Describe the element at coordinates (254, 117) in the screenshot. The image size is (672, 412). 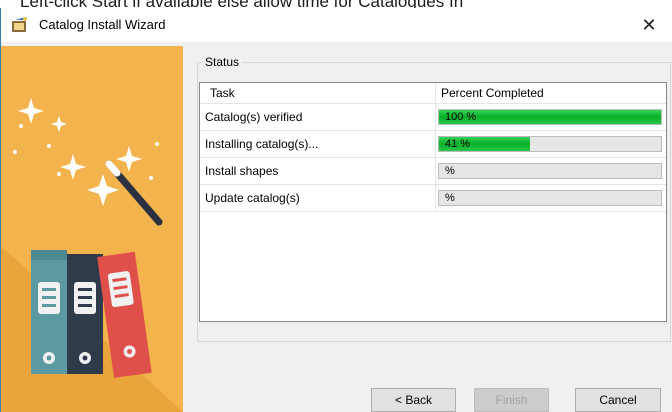
I see `task-name: Catalog(s) verified` at that location.